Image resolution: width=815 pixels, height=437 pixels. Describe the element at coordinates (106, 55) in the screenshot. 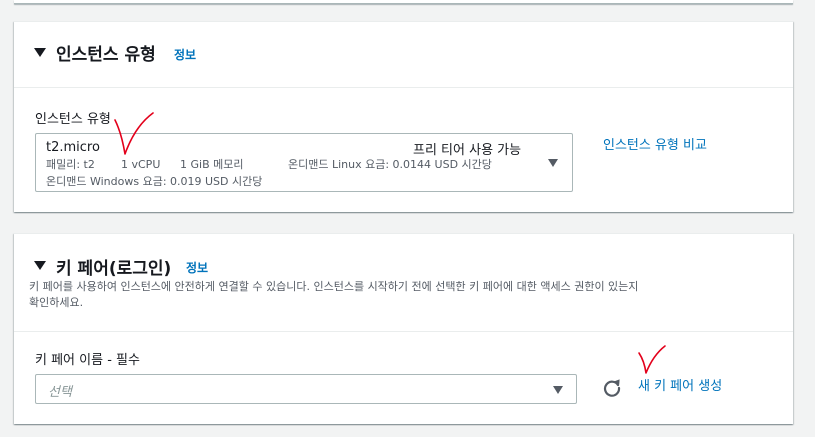

I see `instance-type-title: 인스턴스 유형` at that location.